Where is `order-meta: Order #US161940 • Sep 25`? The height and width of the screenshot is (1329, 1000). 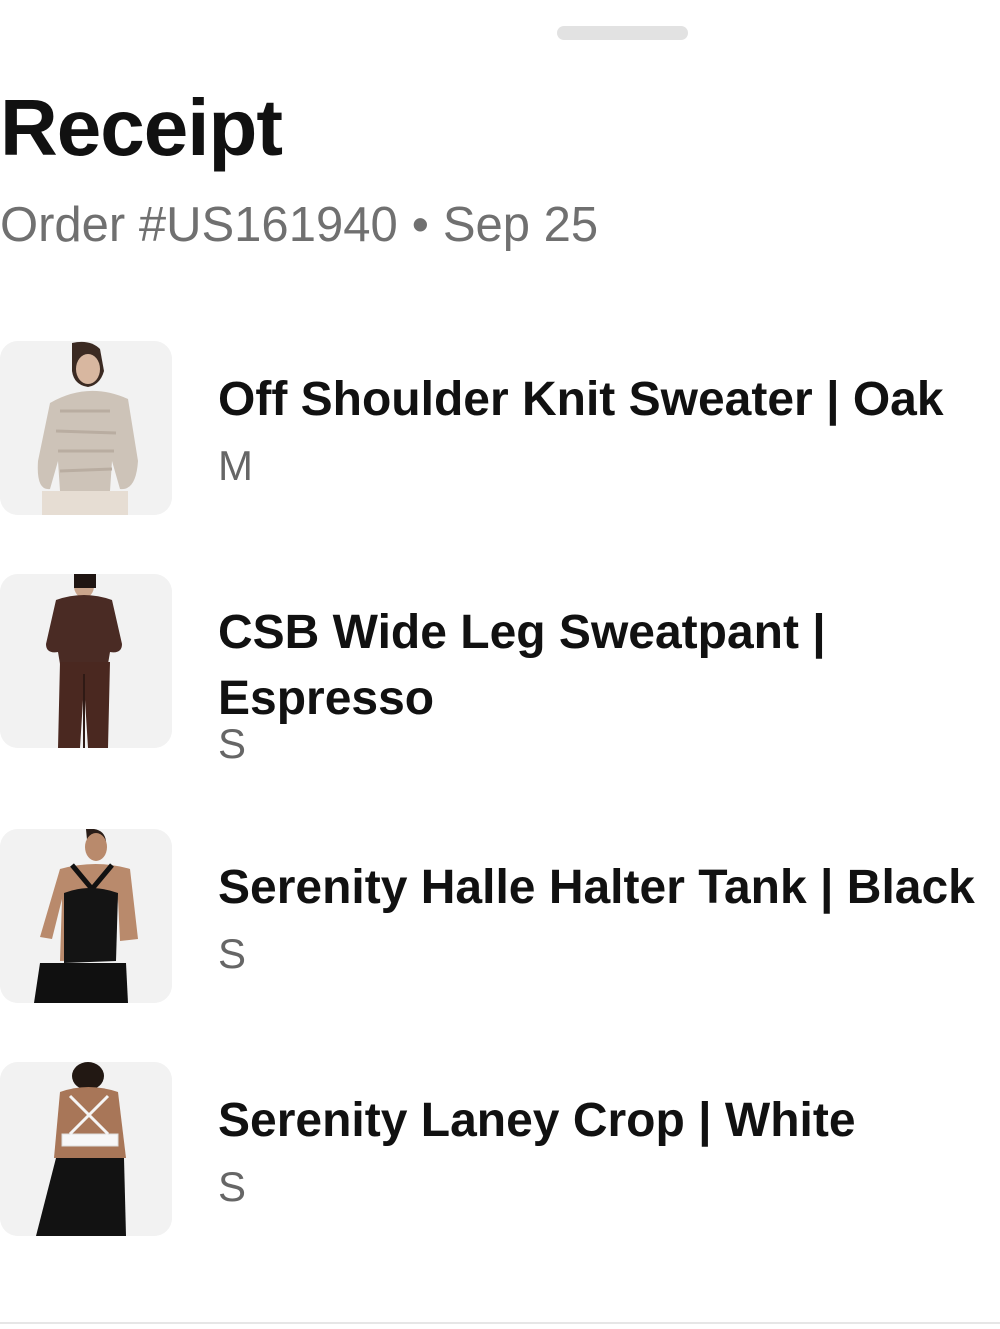 order-meta: Order #US161940 • Sep 25 is located at coordinates (299, 225).